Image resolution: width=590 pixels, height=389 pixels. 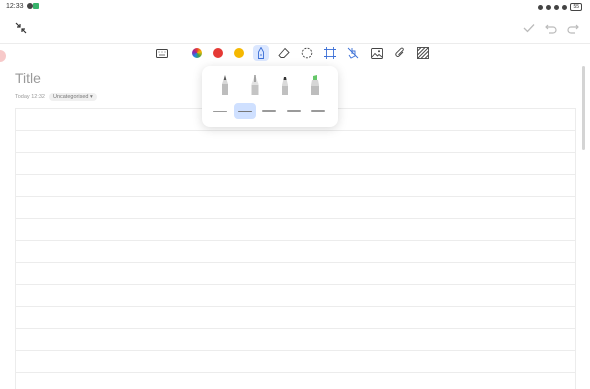 I want to click on undo-icon, so click(x=551, y=29).